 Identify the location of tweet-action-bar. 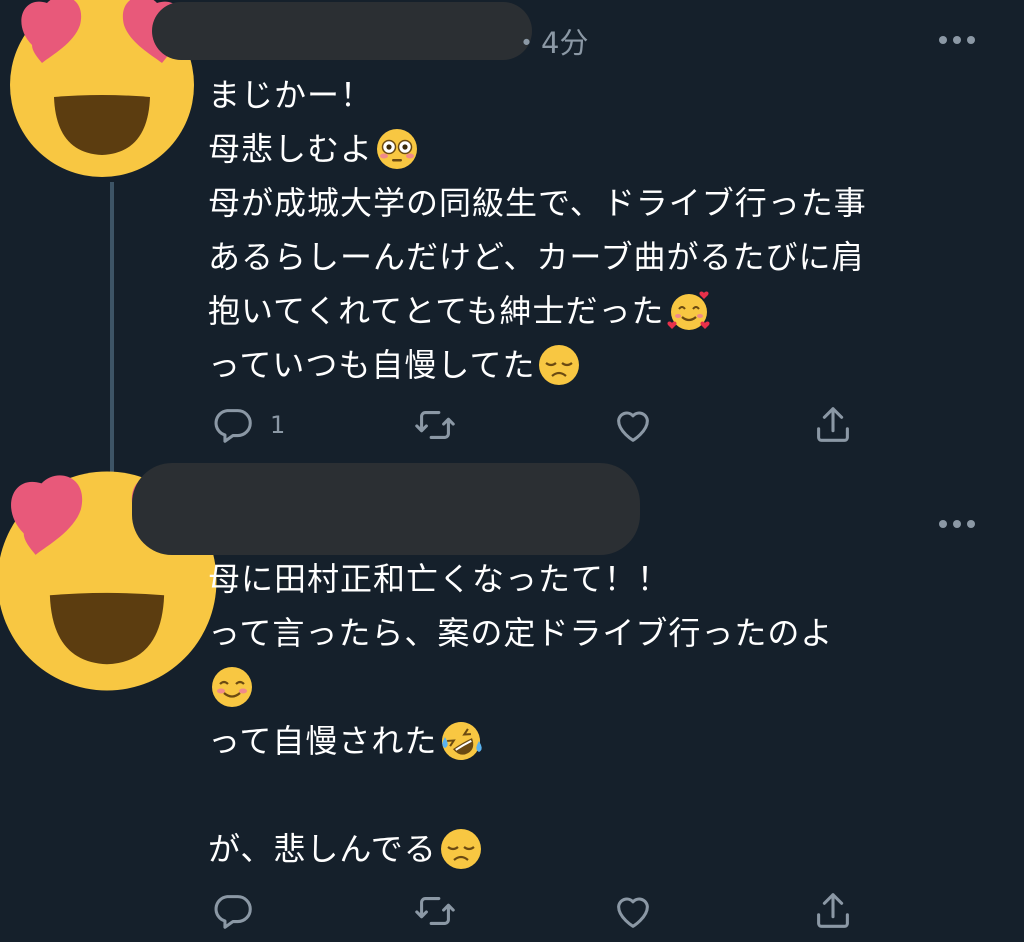
(530, 913).